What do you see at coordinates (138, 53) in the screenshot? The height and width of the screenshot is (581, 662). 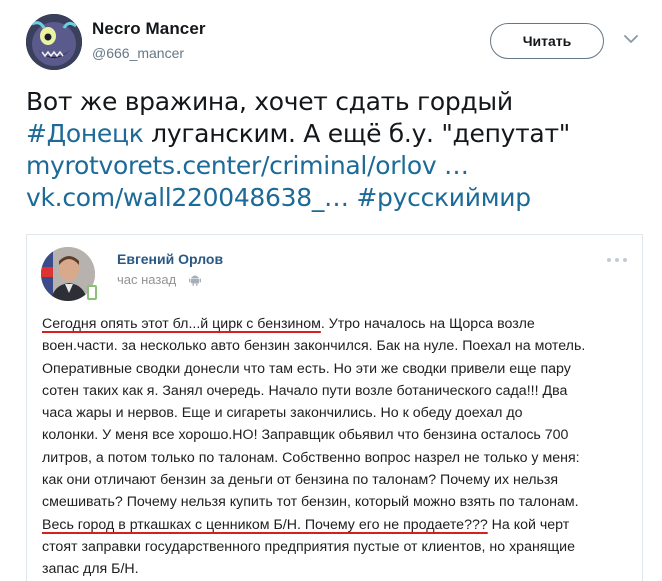 I see `author-handle: @666_mancer` at bounding box center [138, 53].